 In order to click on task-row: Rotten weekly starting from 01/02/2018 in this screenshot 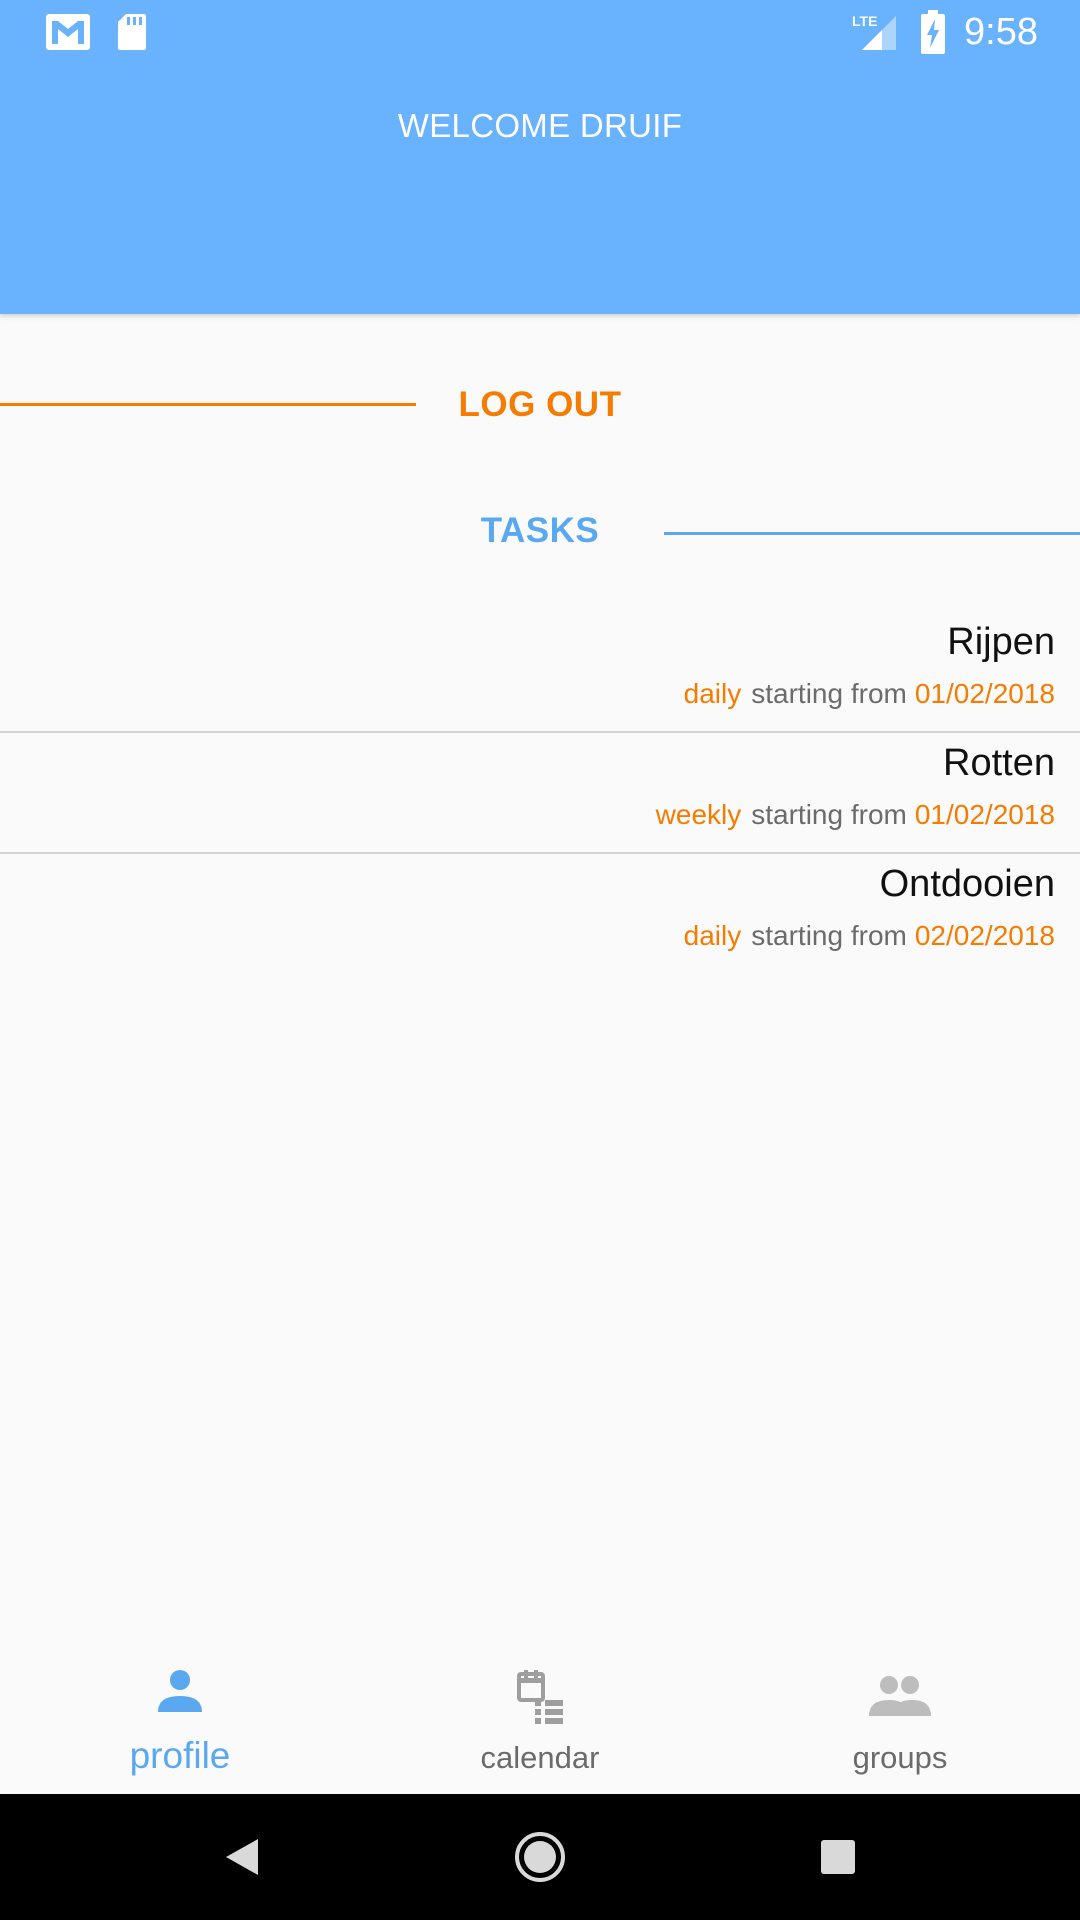, I will do `click(540, 793)`.